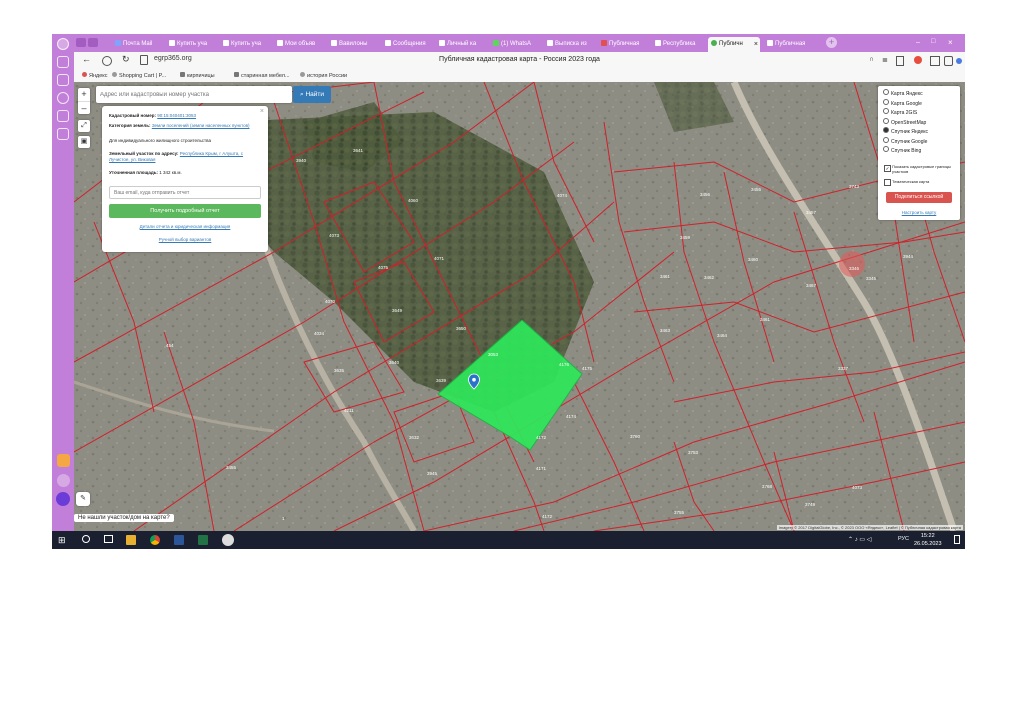 This screenshot has width=1023, height=724. I want to click on chrome-icon, so click(155, 540).